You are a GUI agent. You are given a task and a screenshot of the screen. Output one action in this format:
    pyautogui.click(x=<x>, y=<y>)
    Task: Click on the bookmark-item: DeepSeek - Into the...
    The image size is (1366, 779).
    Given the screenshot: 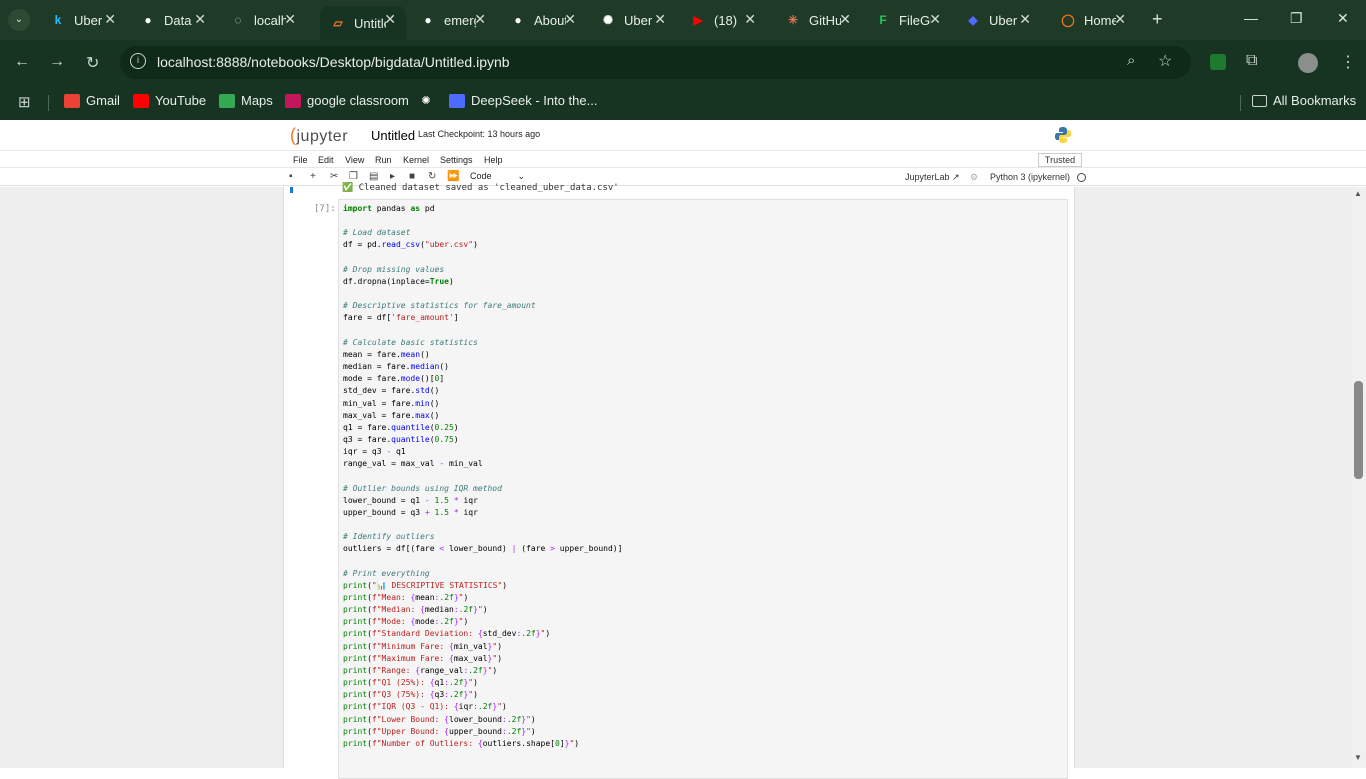 What is the action you would take?
    pyautogui.click(x=523, y=100)
    